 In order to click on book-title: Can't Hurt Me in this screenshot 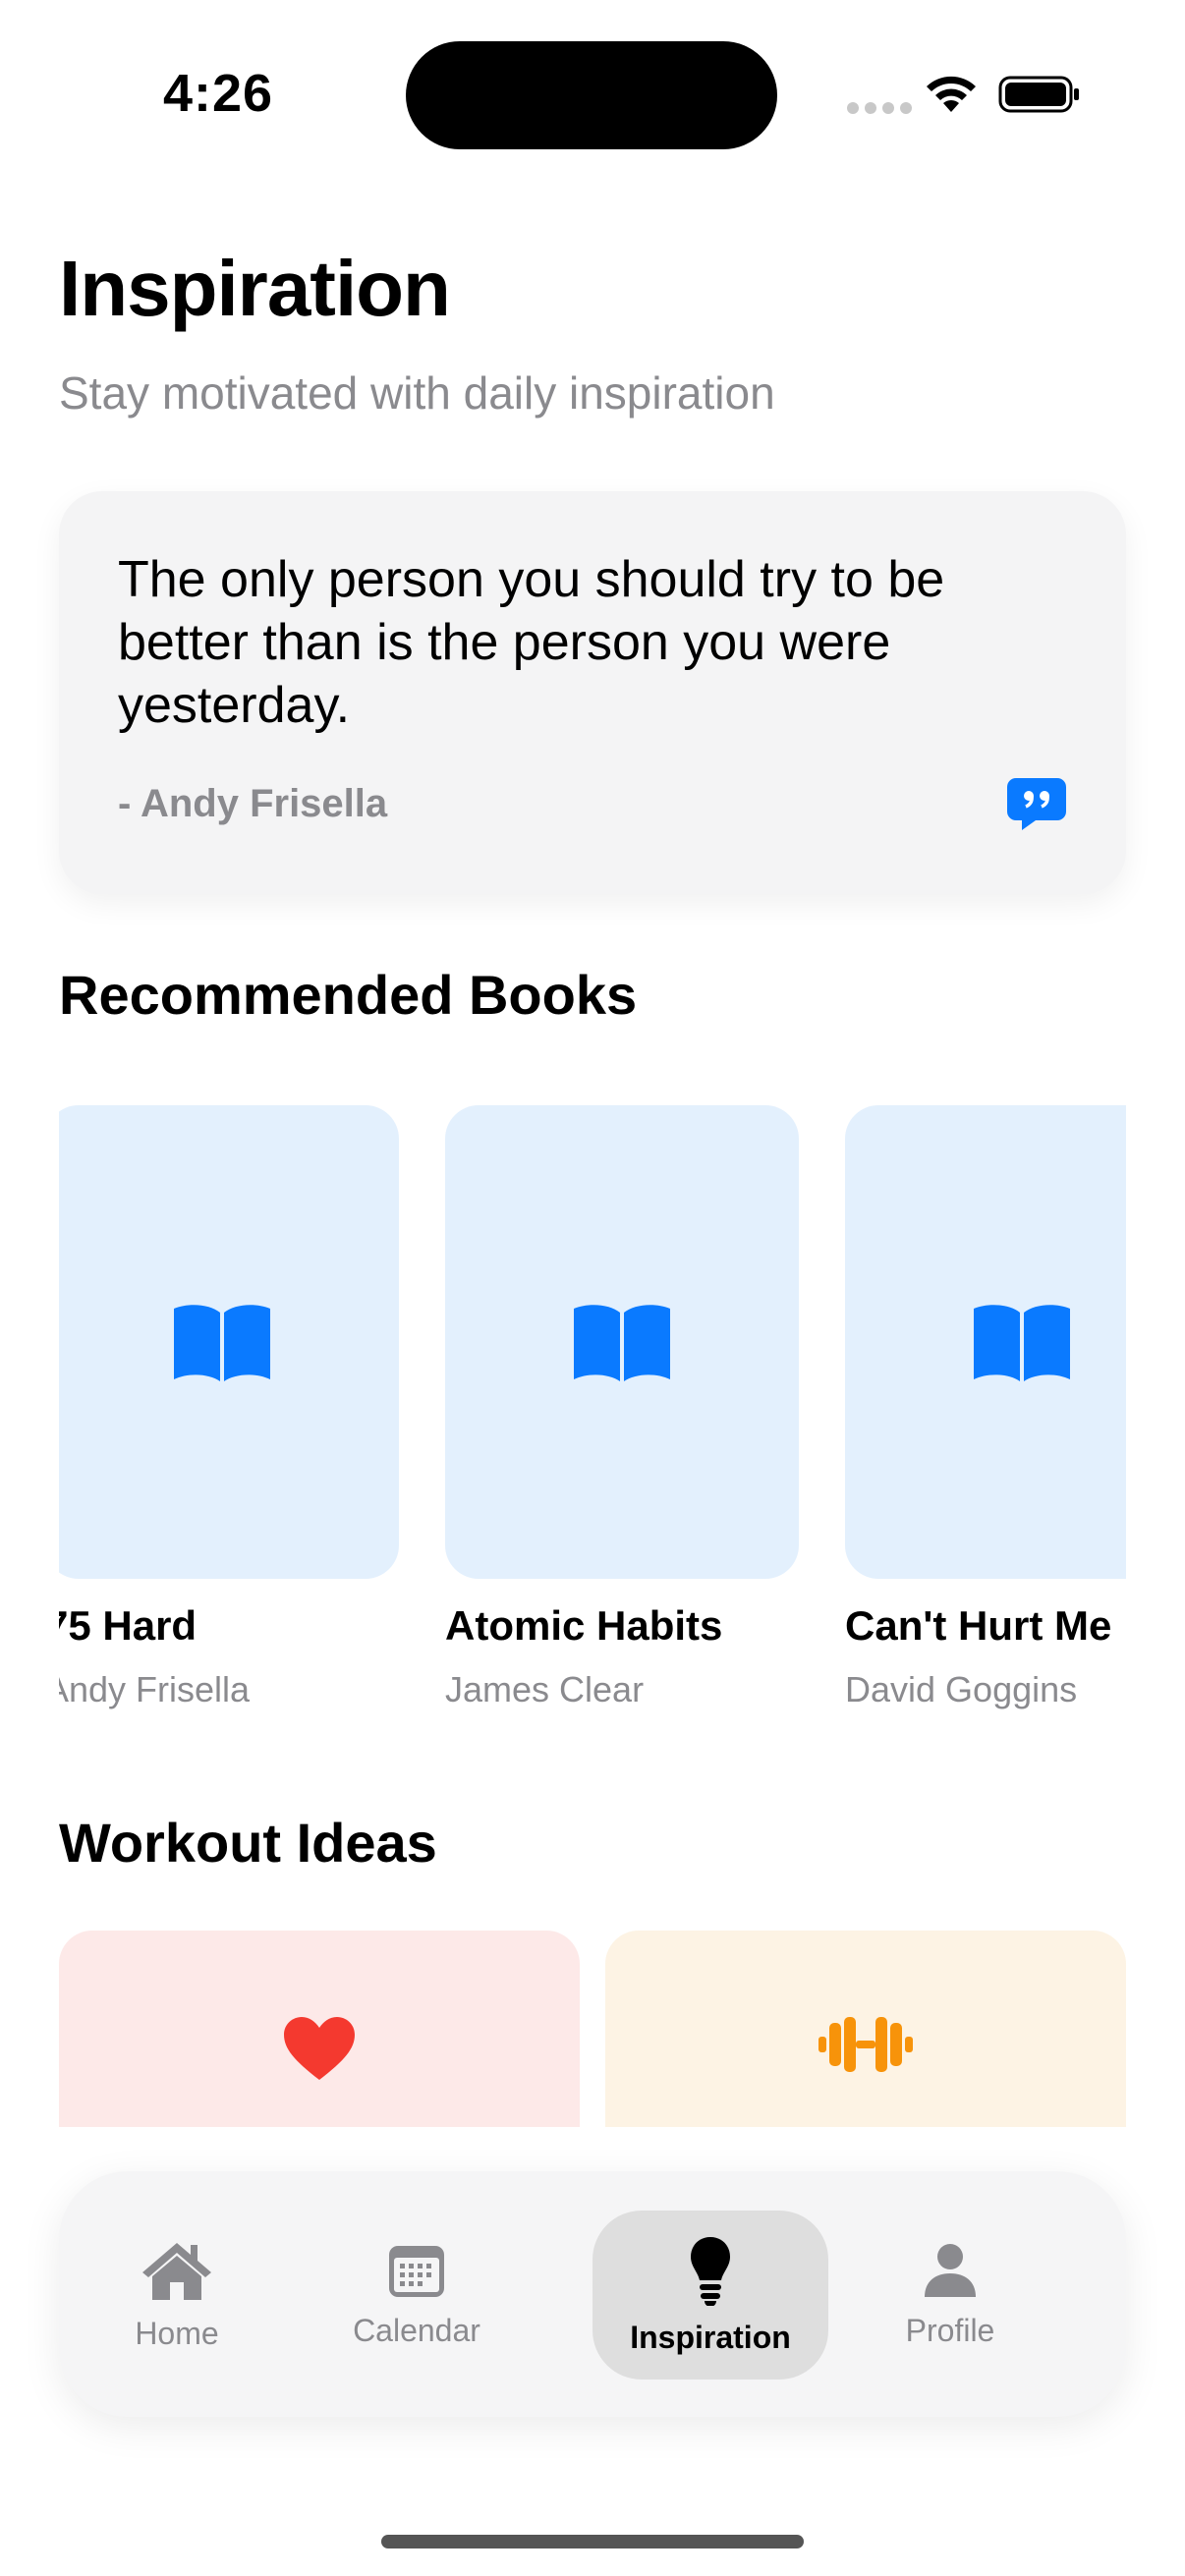, I will do `click(979, 1625)`.